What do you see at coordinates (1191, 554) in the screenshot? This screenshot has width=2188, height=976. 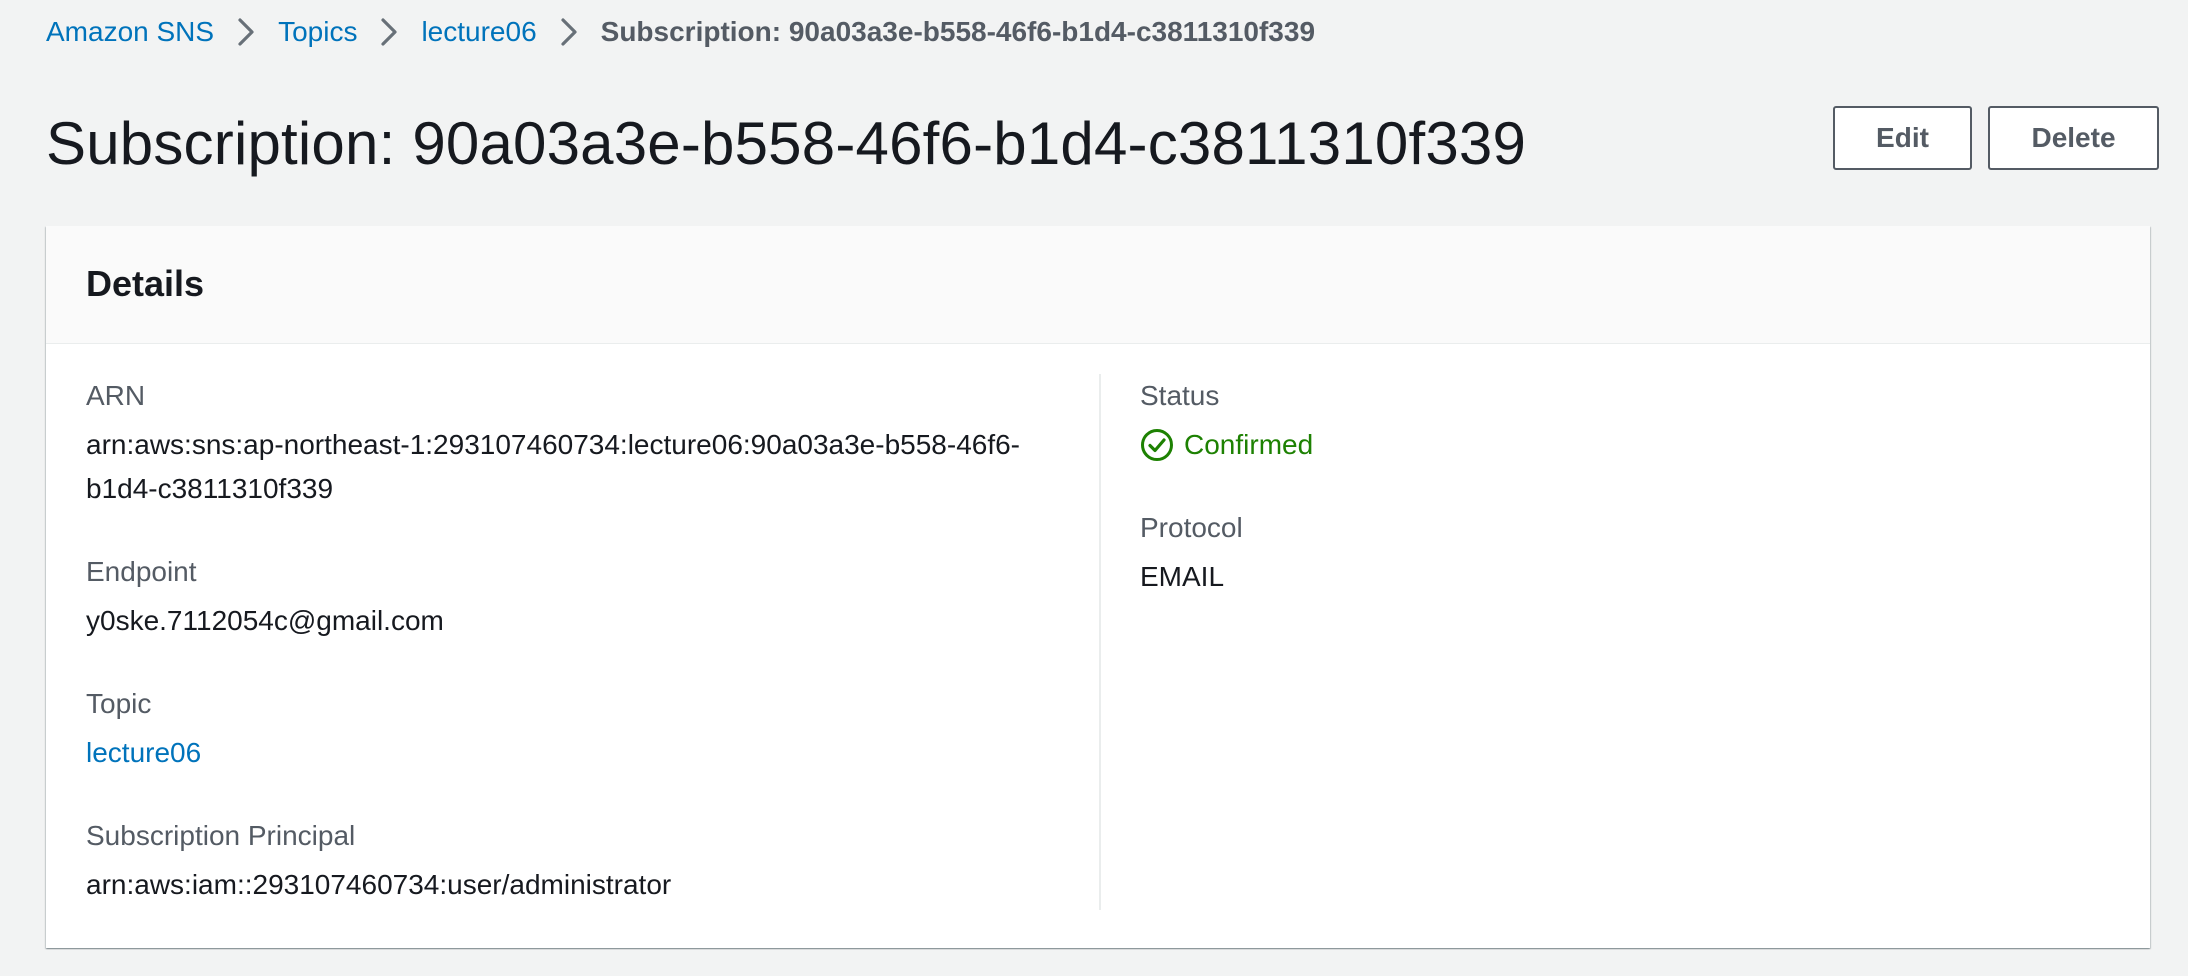 I see `protocol-field: Protocol EMAIL` at bounding box center [1191, 554].